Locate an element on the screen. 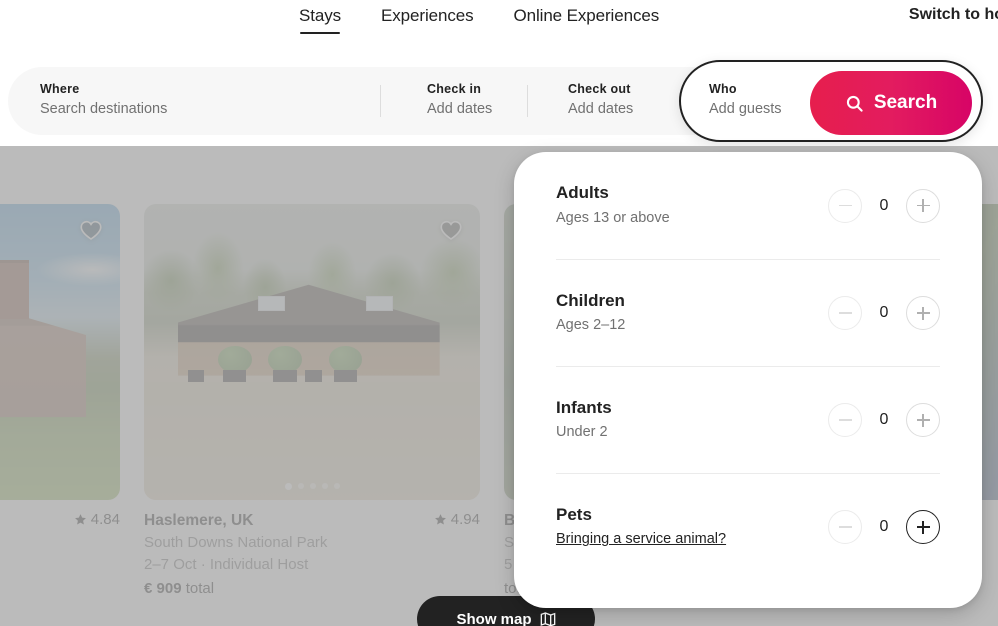  switch-to-hosting-link: Switch to ho is located at coordinates (953, 15).